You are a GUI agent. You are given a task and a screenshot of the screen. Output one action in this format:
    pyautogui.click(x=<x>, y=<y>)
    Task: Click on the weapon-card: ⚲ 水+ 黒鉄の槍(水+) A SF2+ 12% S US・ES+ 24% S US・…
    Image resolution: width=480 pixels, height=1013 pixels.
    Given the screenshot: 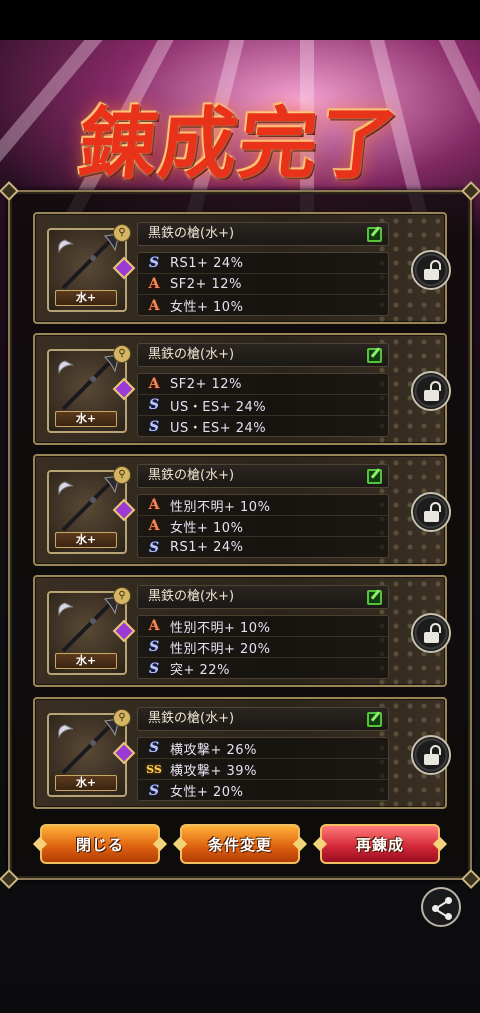 What is the action you would take?
    pyautogui.click(x=242, y=389)
    